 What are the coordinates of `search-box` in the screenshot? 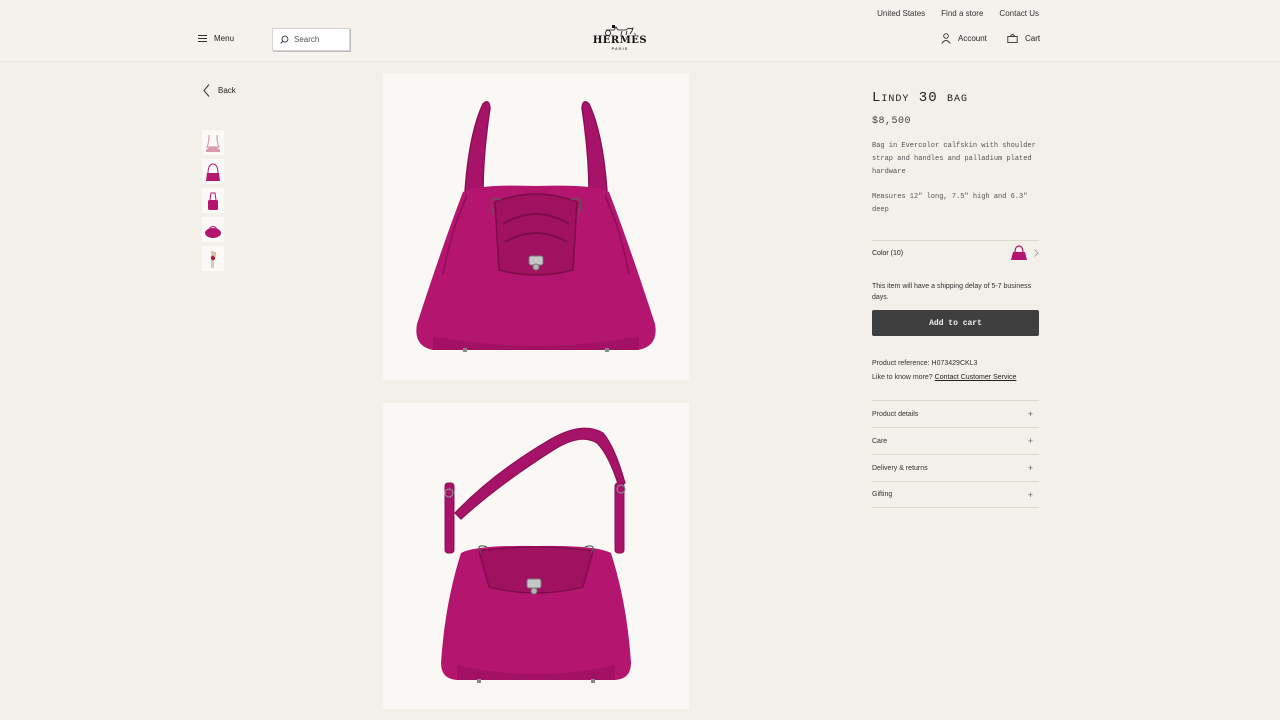 It's located at (311, 39).